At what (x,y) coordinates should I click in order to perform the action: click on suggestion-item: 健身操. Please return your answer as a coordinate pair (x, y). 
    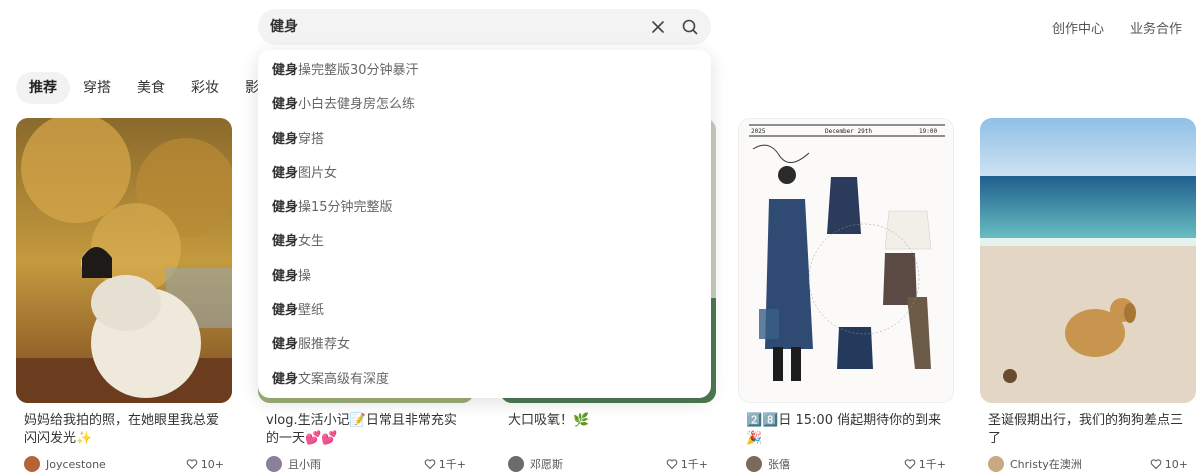
    Looking at the image, I should click on (484, 277).